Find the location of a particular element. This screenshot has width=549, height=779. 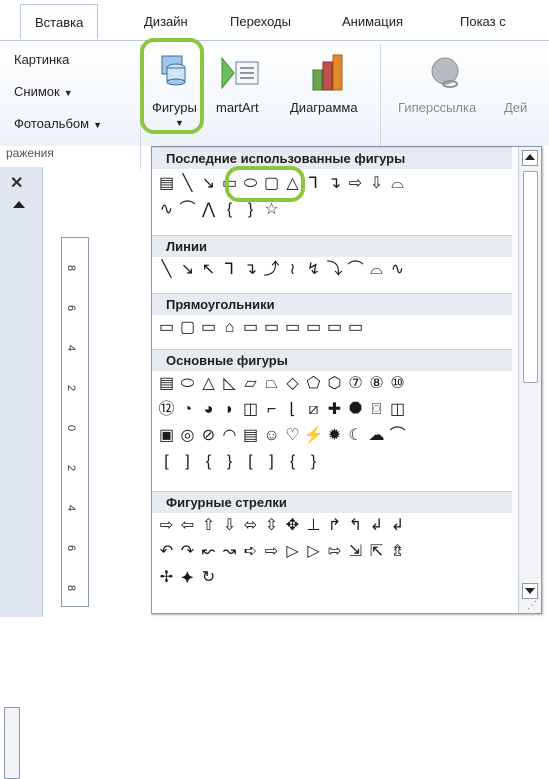

shape-item-arrows2-11-icon: ⇯ is located at coordinates (397, 552).